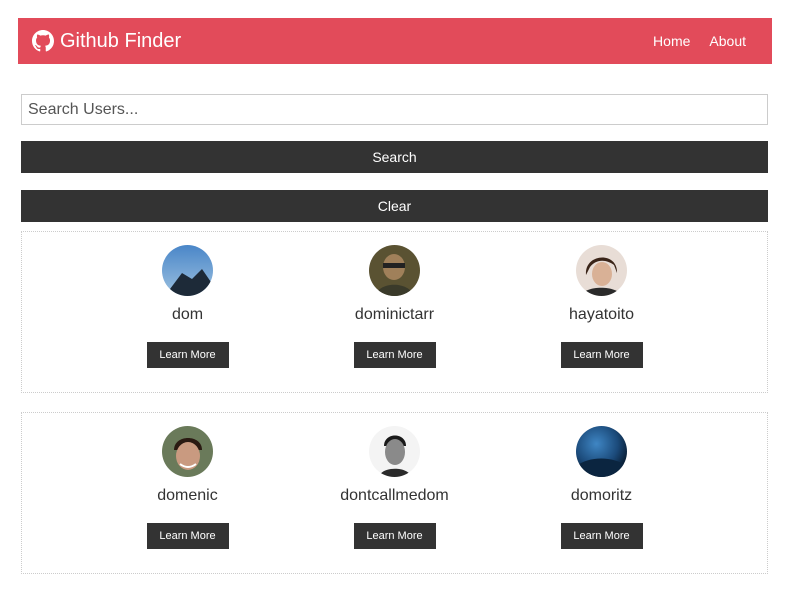 Image resolution: width=799 pixels, height=598 pixels. I want to click on username: dom, so click(187, 314).